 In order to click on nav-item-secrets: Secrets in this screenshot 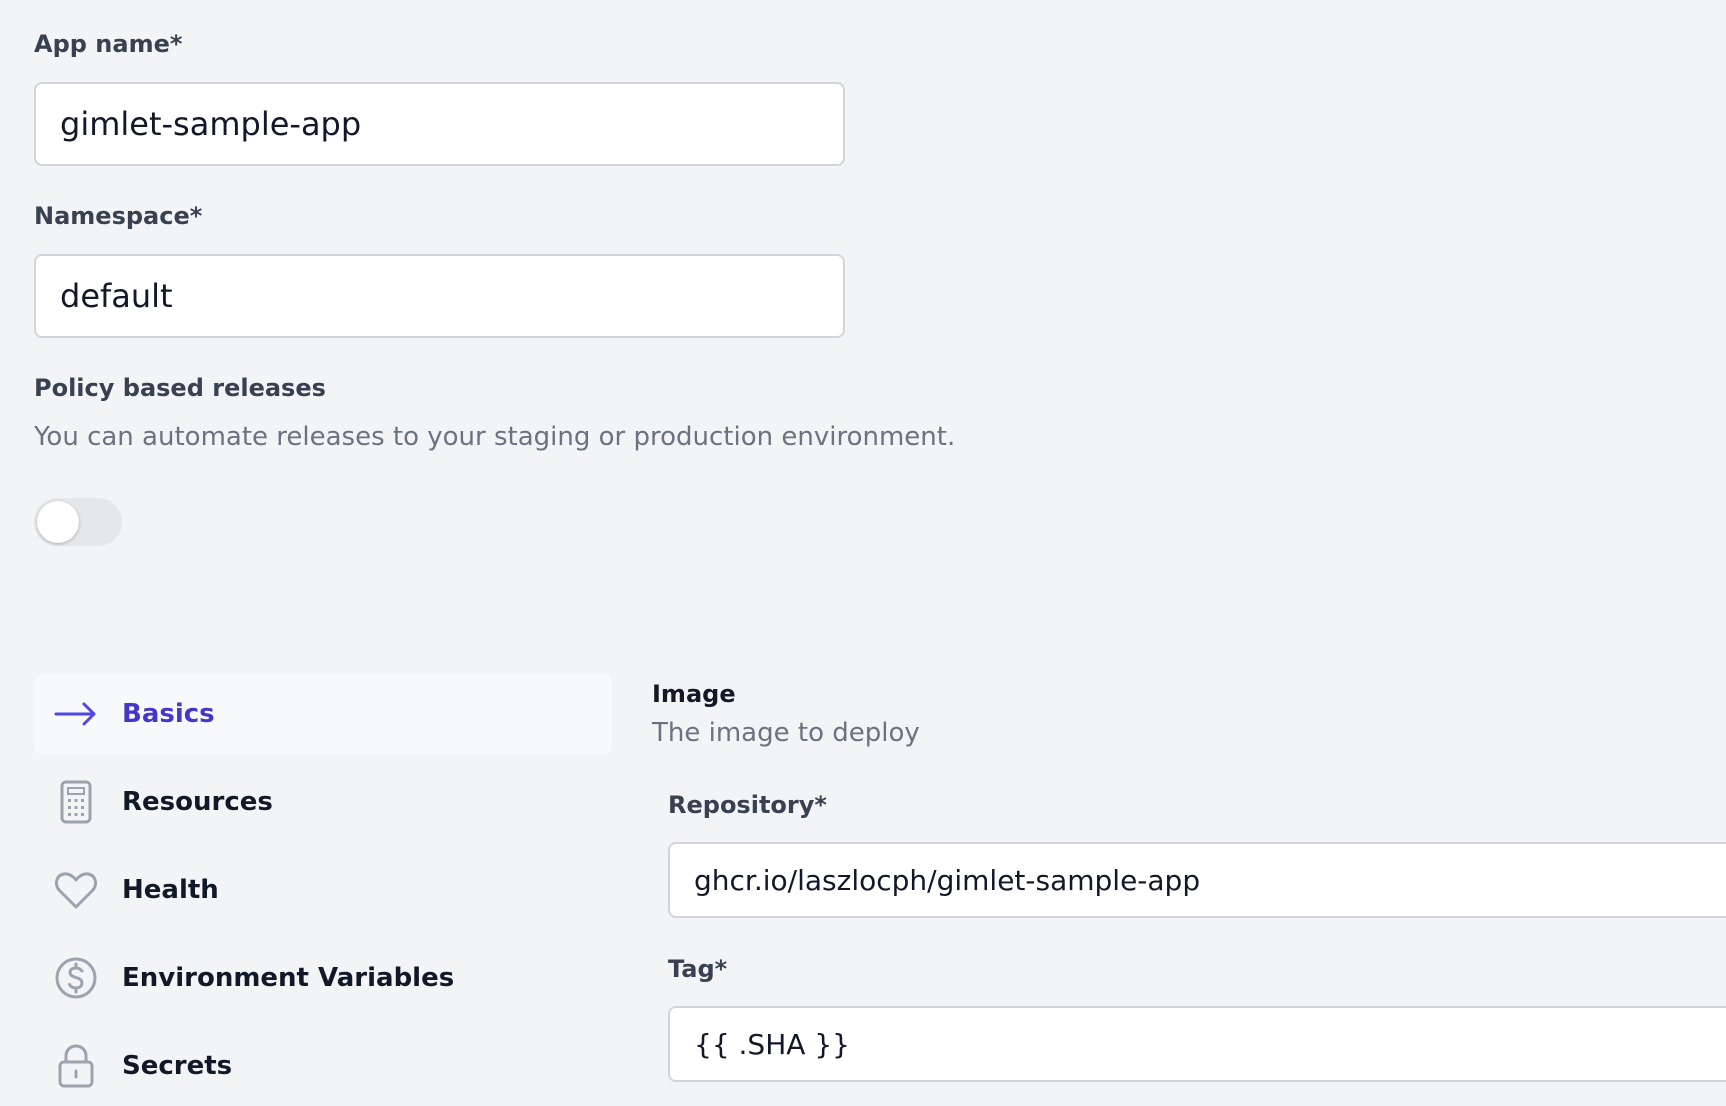, I will do `click(323, 1066)`.